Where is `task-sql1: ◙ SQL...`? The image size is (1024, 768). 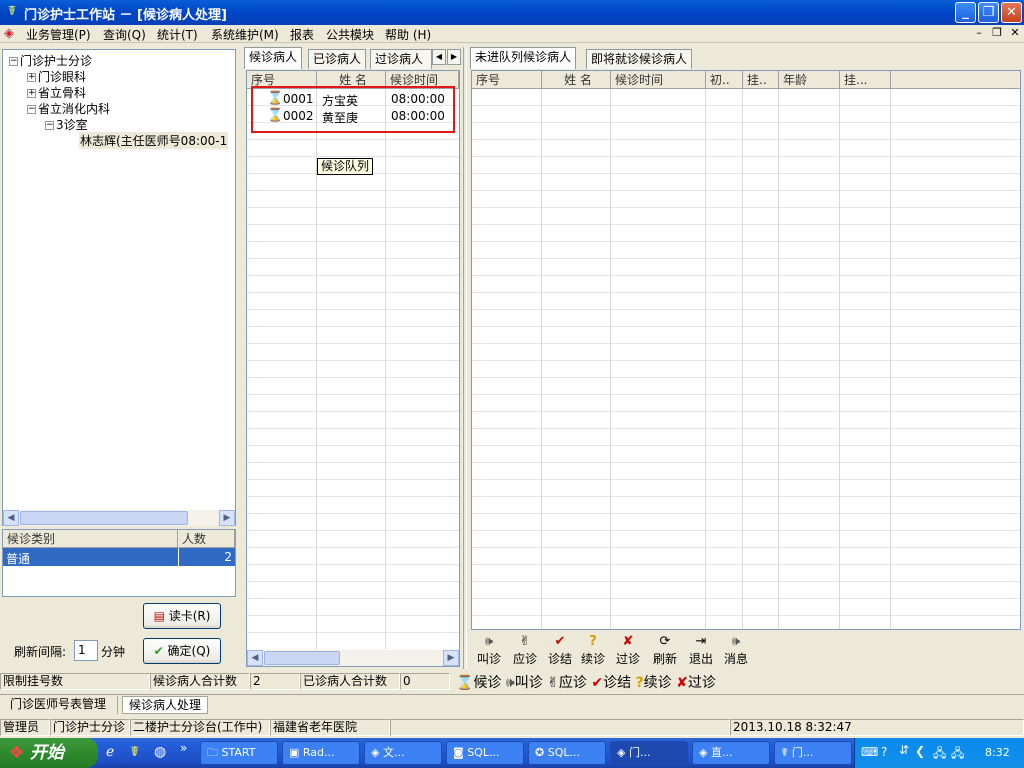
task-sql1: ◙ SQL... is located at coordinates (485, 753).